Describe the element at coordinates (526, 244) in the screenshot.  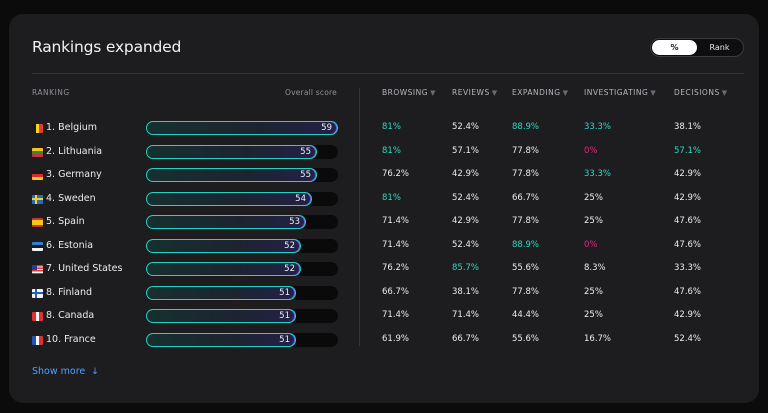
I see `expanding-cell: 88.9%` at that location.